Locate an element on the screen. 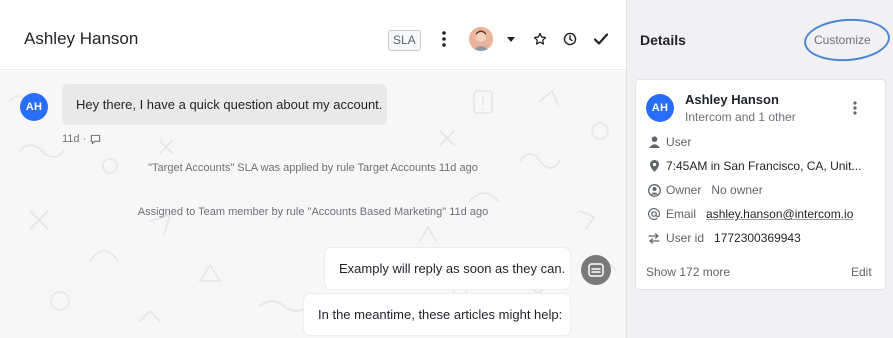  star-button is located at coordinates (540, 39).